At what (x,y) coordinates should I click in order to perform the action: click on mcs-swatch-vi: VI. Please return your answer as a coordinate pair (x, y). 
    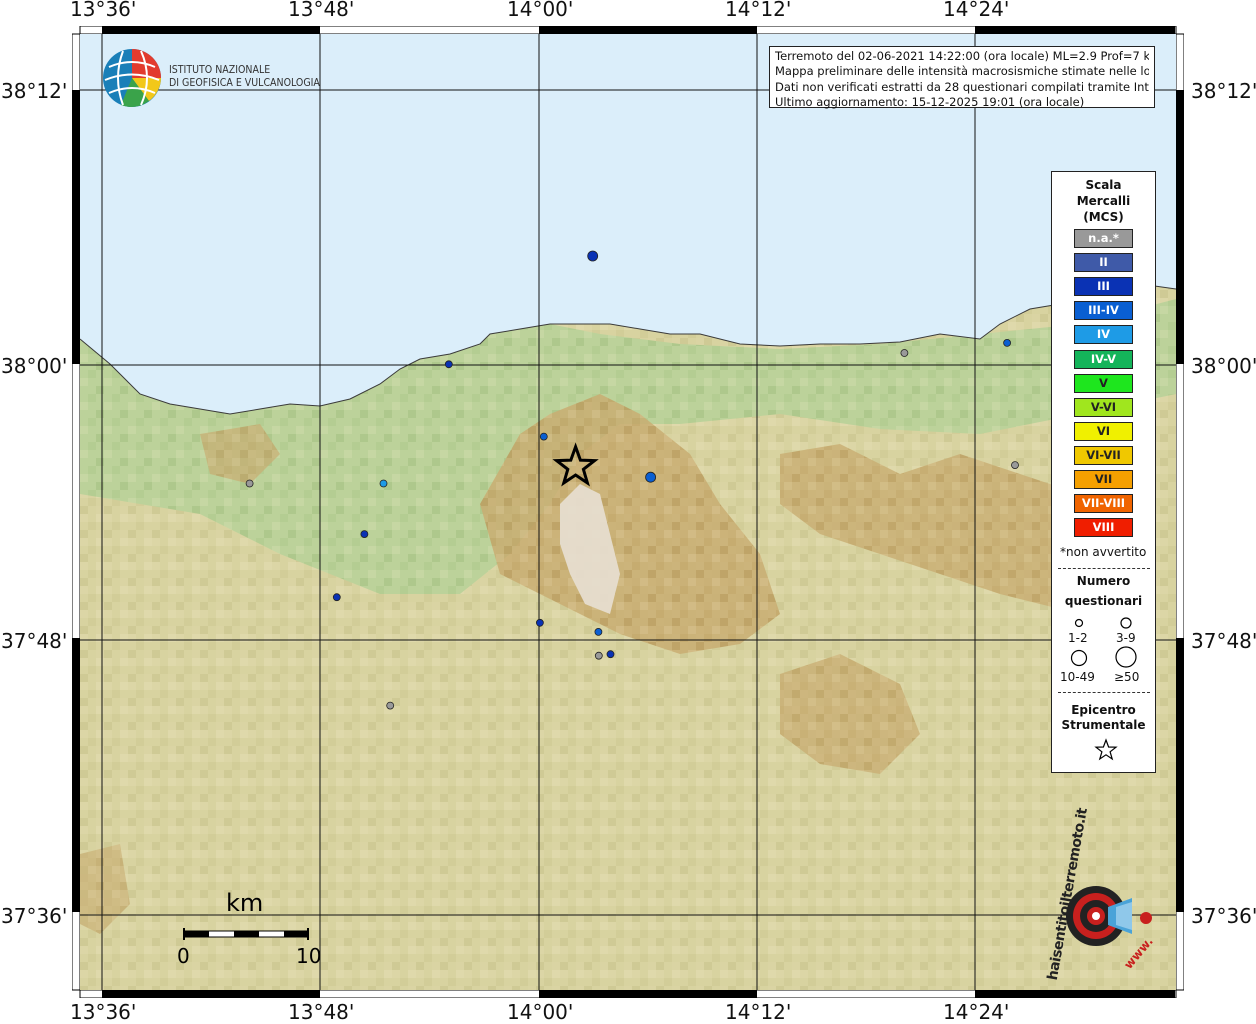
    Looking at the image, I should click on (1103, 431).